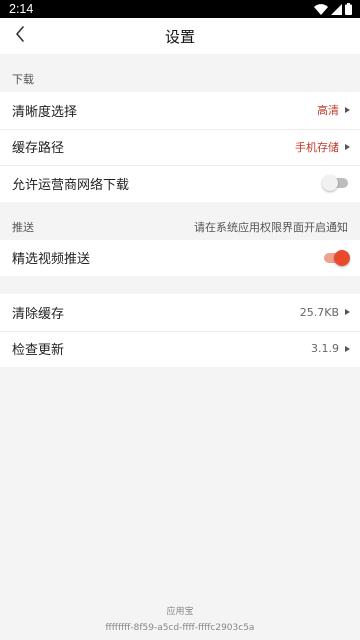 Image resolution: width=360 pixels, height=640 pixels. I want to click on check-update-row: 检查更新 3.1.9, so click(180, 349).